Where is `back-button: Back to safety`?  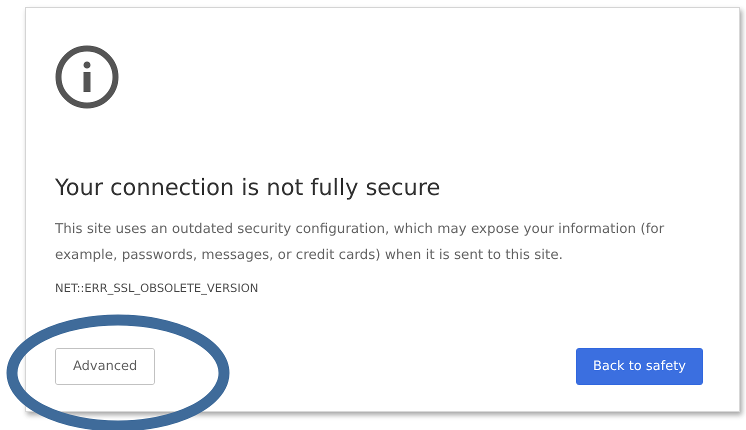
back-button: Back to safety is located at coordinates (639, 366).